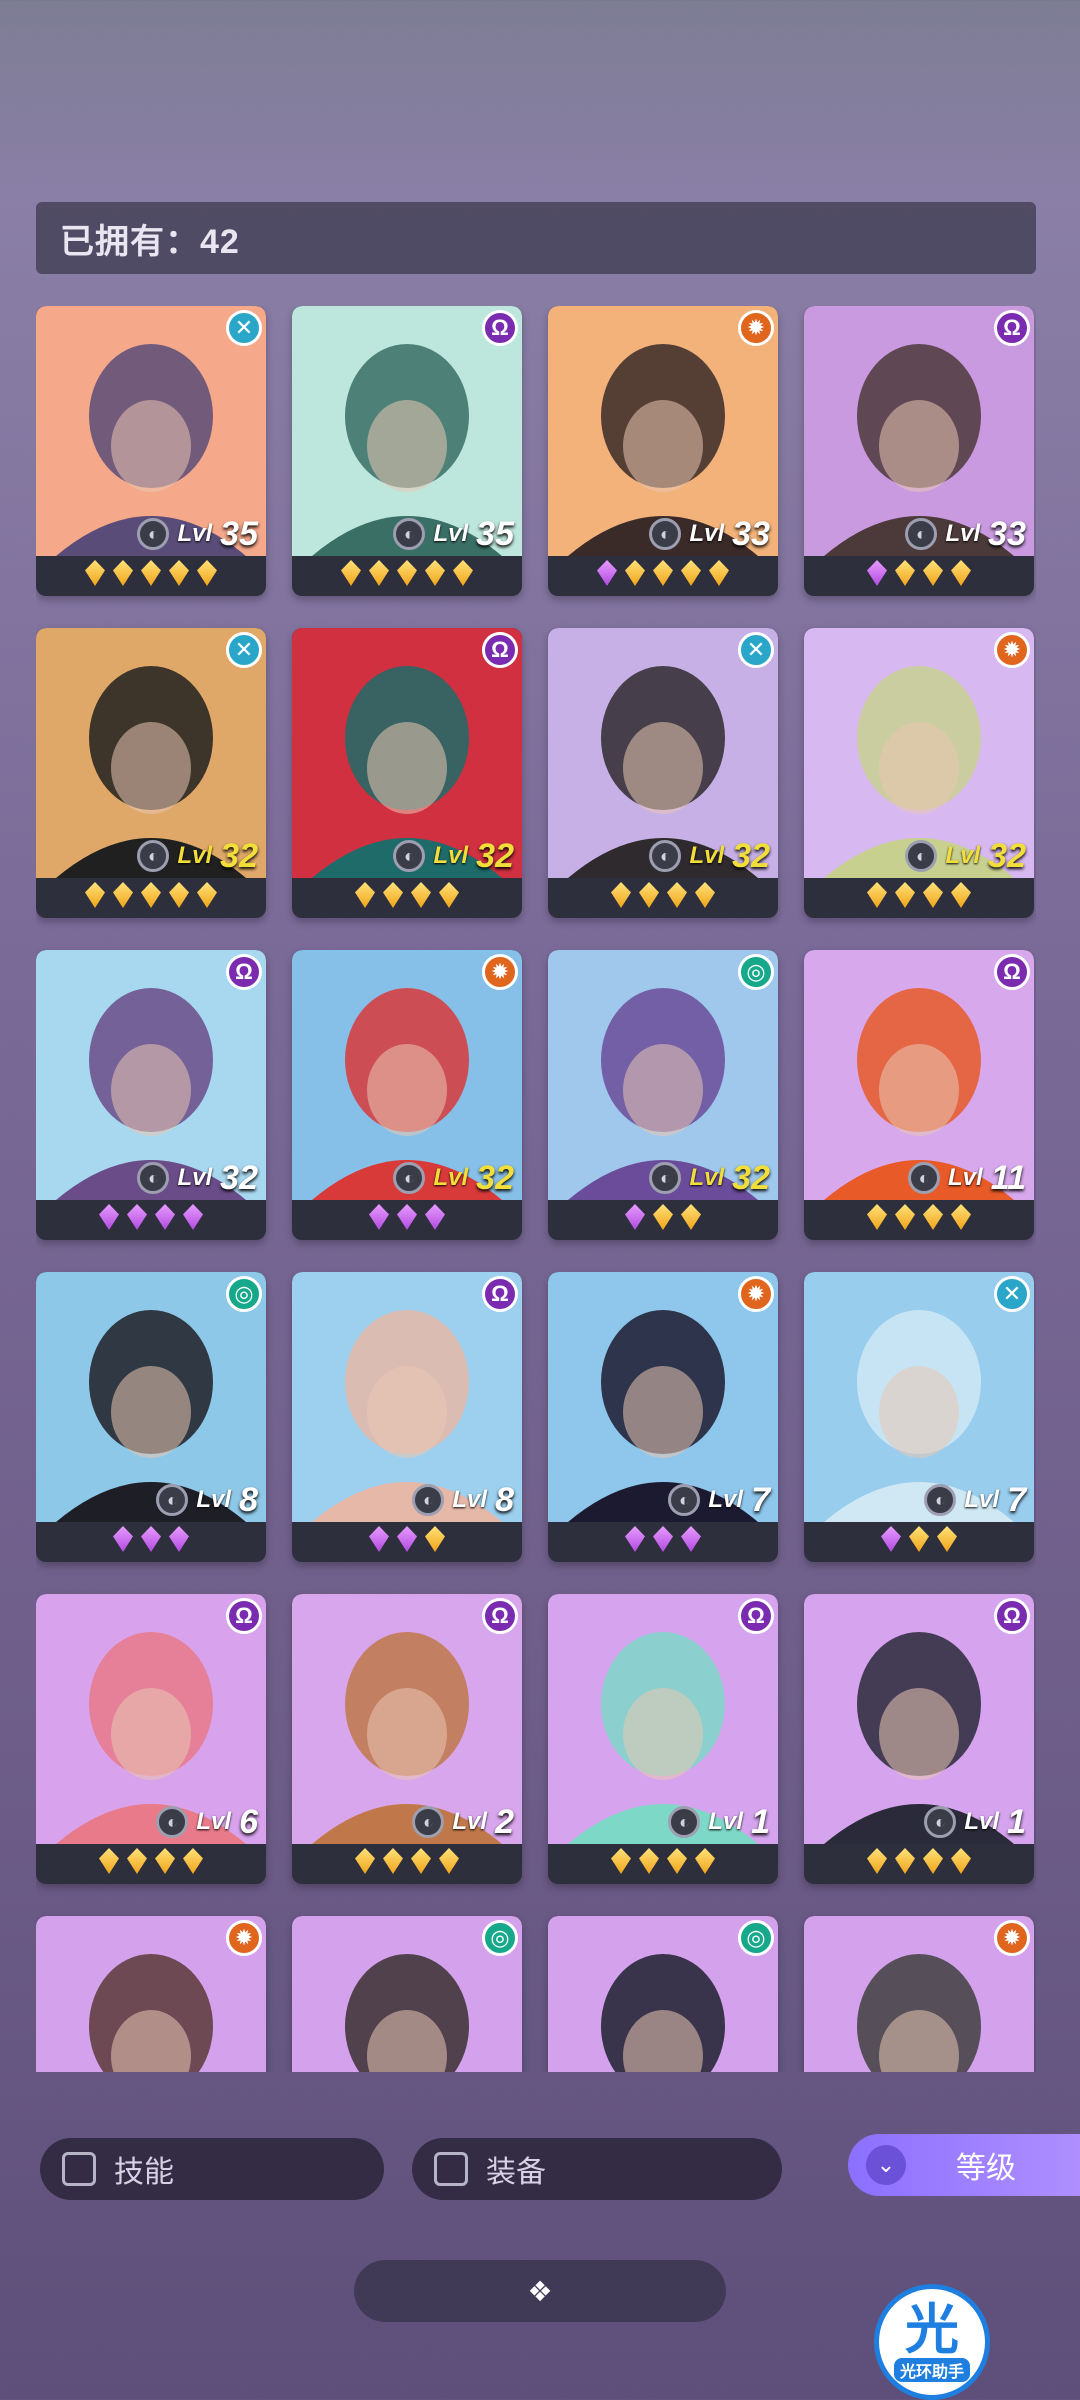  I want to click on hero-card: ✕ ◐ Lvl 35, so click(151, 451).